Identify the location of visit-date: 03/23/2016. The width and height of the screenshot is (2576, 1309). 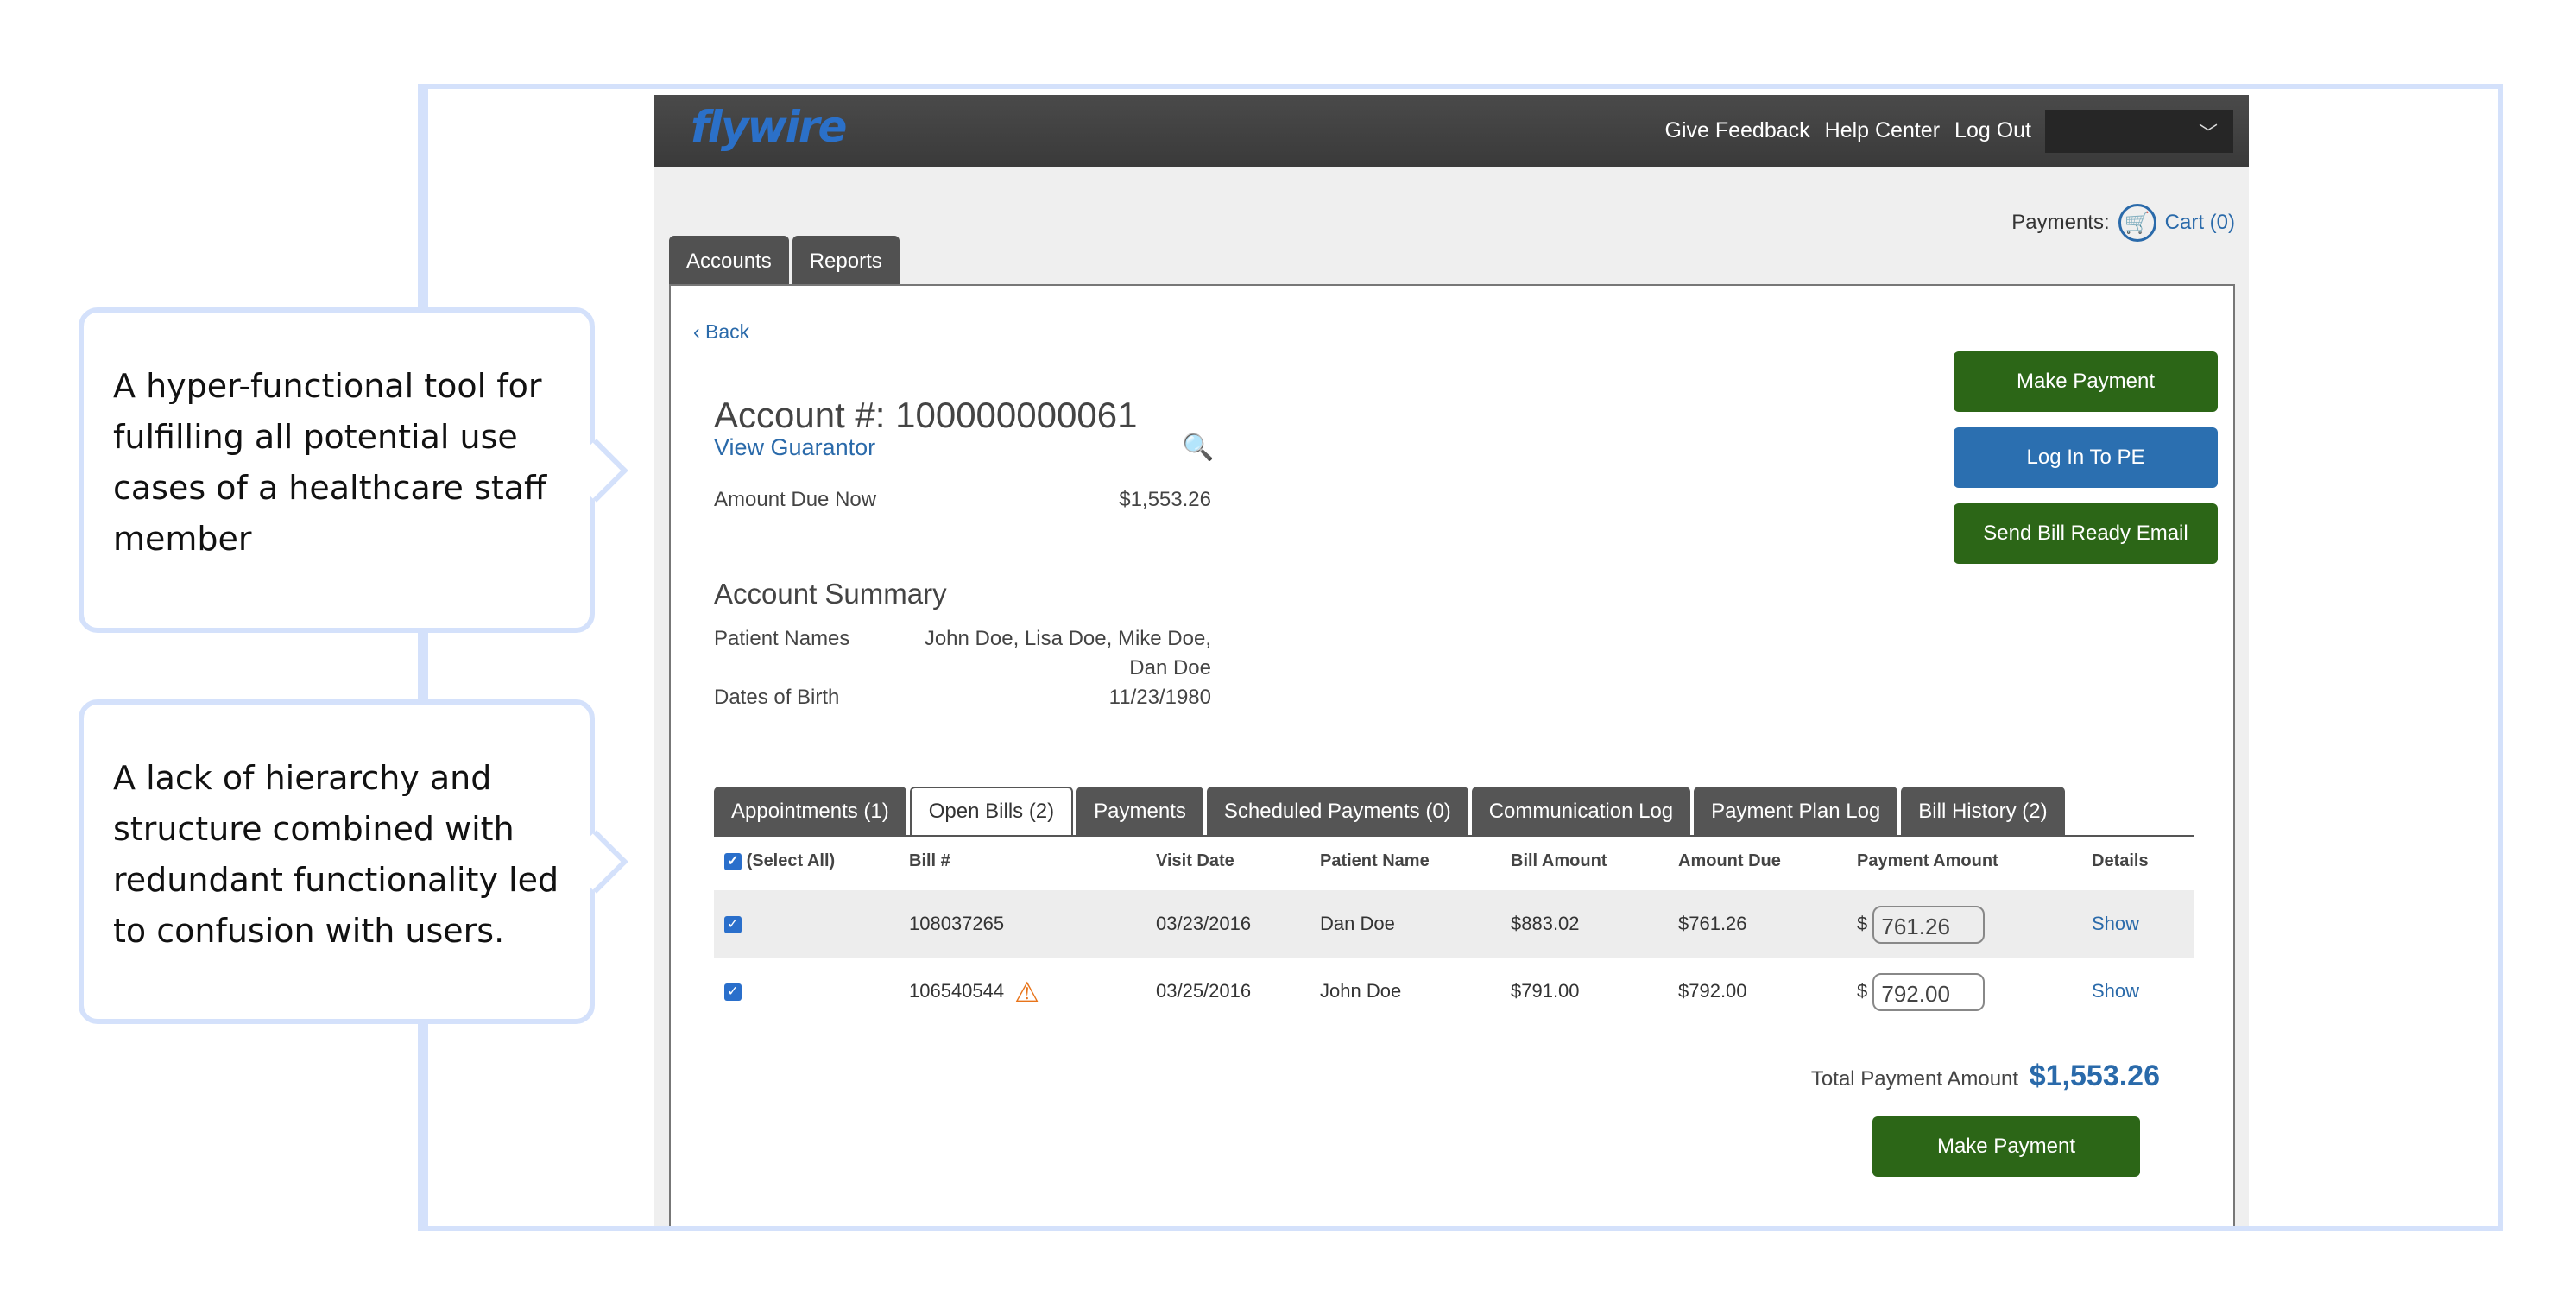
(1204, 923).